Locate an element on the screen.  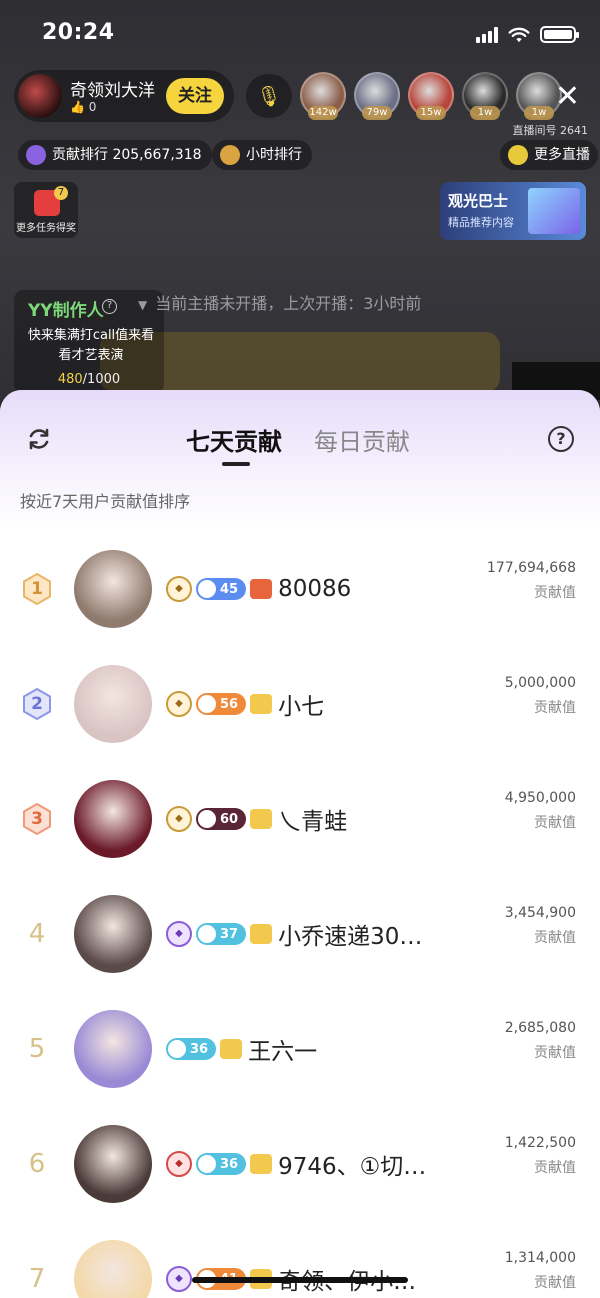
contribution-rank-pill: 贡献排行 205,667,318 is located at coordinates (115, 155).